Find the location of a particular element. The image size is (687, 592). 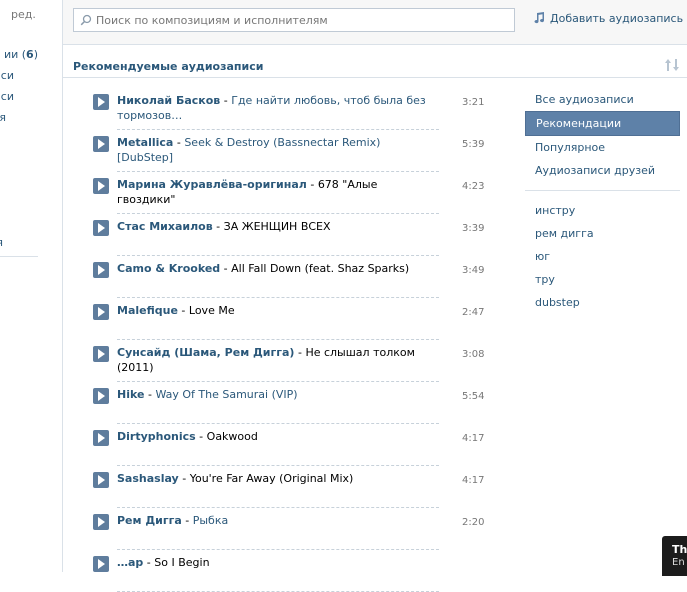

menu-popular: Популярное is located at coordinates (602, 147).